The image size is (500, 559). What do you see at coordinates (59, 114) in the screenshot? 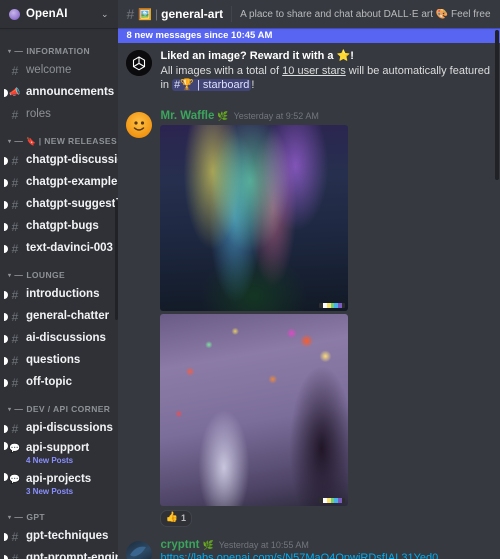
I see `sidebar-item-roles: # roles` at bounding box center [59, 114].